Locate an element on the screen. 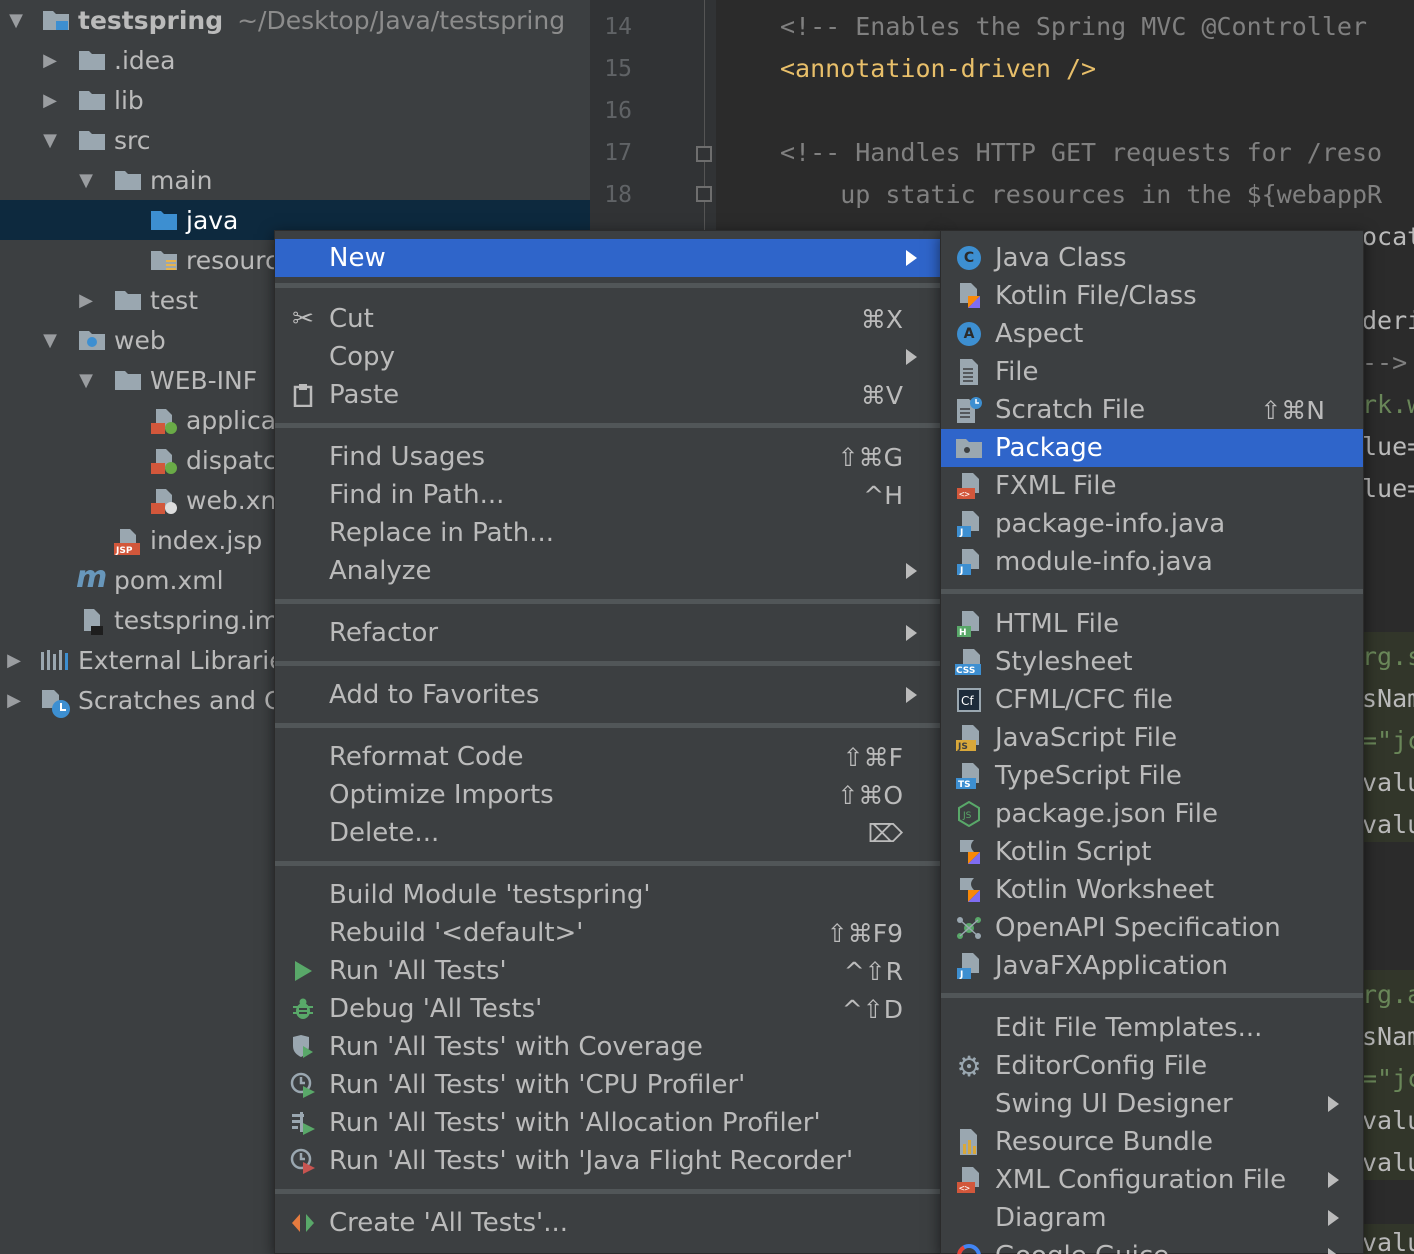 This screenshot has width=1414, height=1254. tree-item-label: web.xn is located at coordinates (231, 500).